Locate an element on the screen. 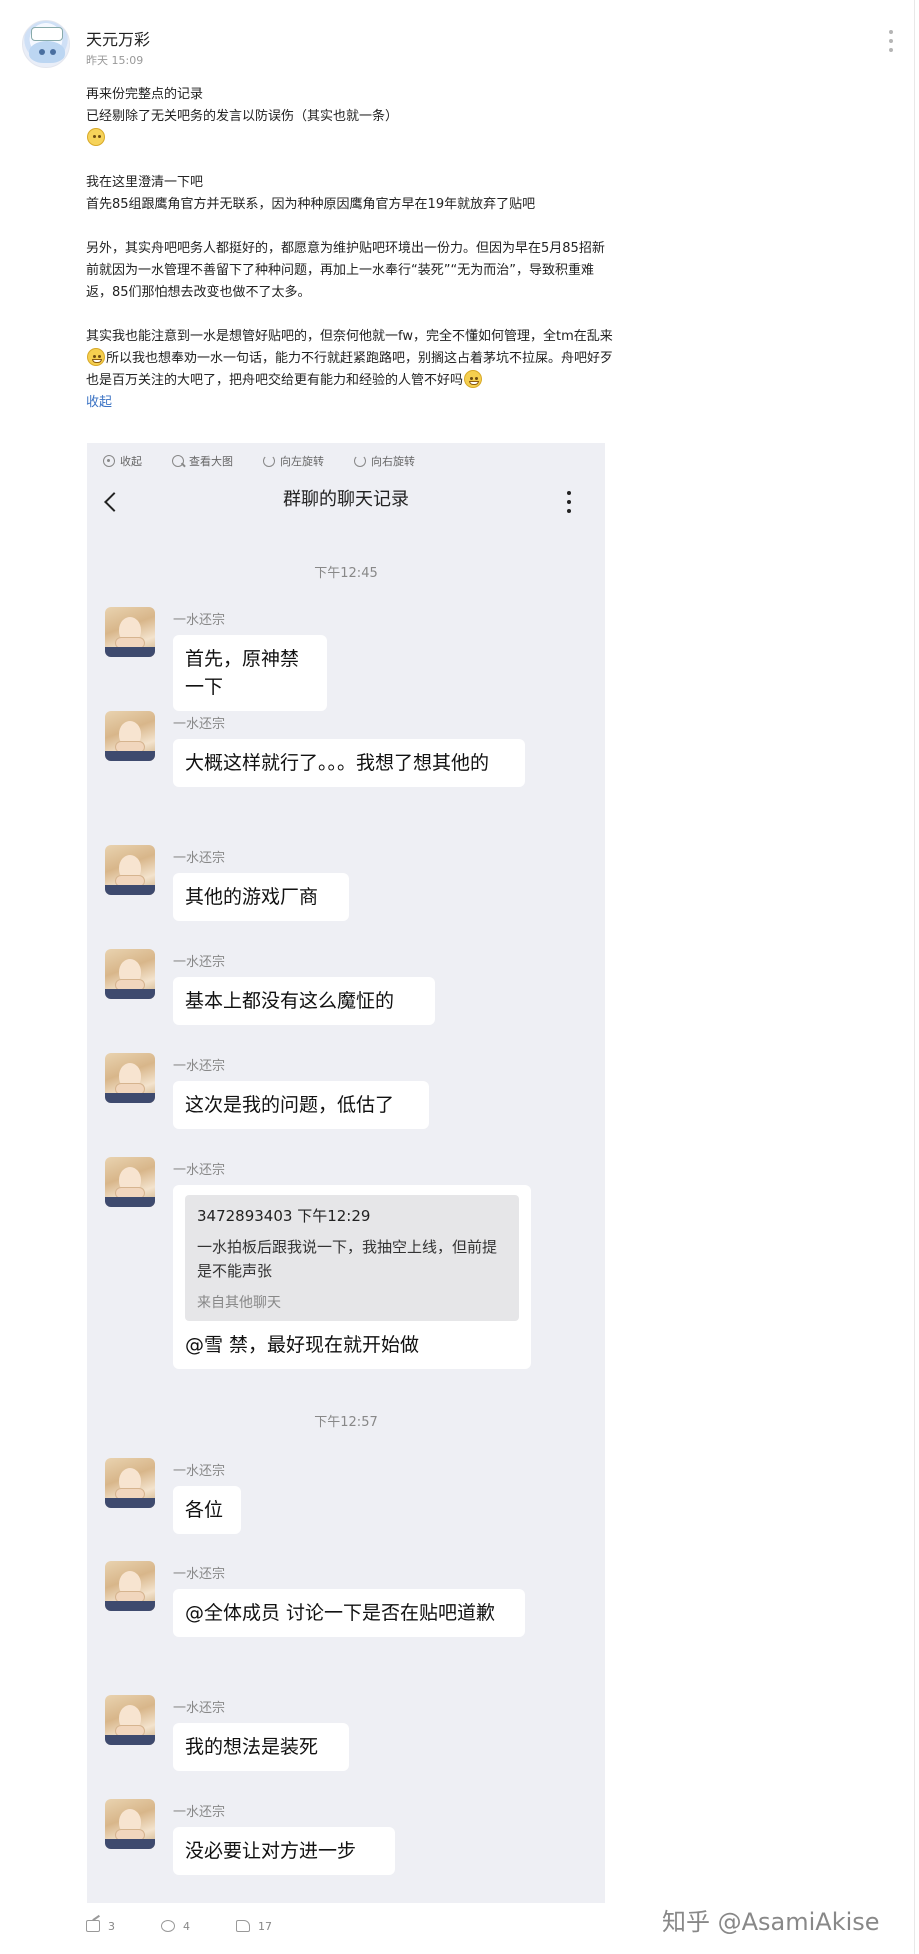 The width and height of the screenshot is (919, 1954). chat-header: 群聊的聊天记录 is located at coordinates (346, 506).